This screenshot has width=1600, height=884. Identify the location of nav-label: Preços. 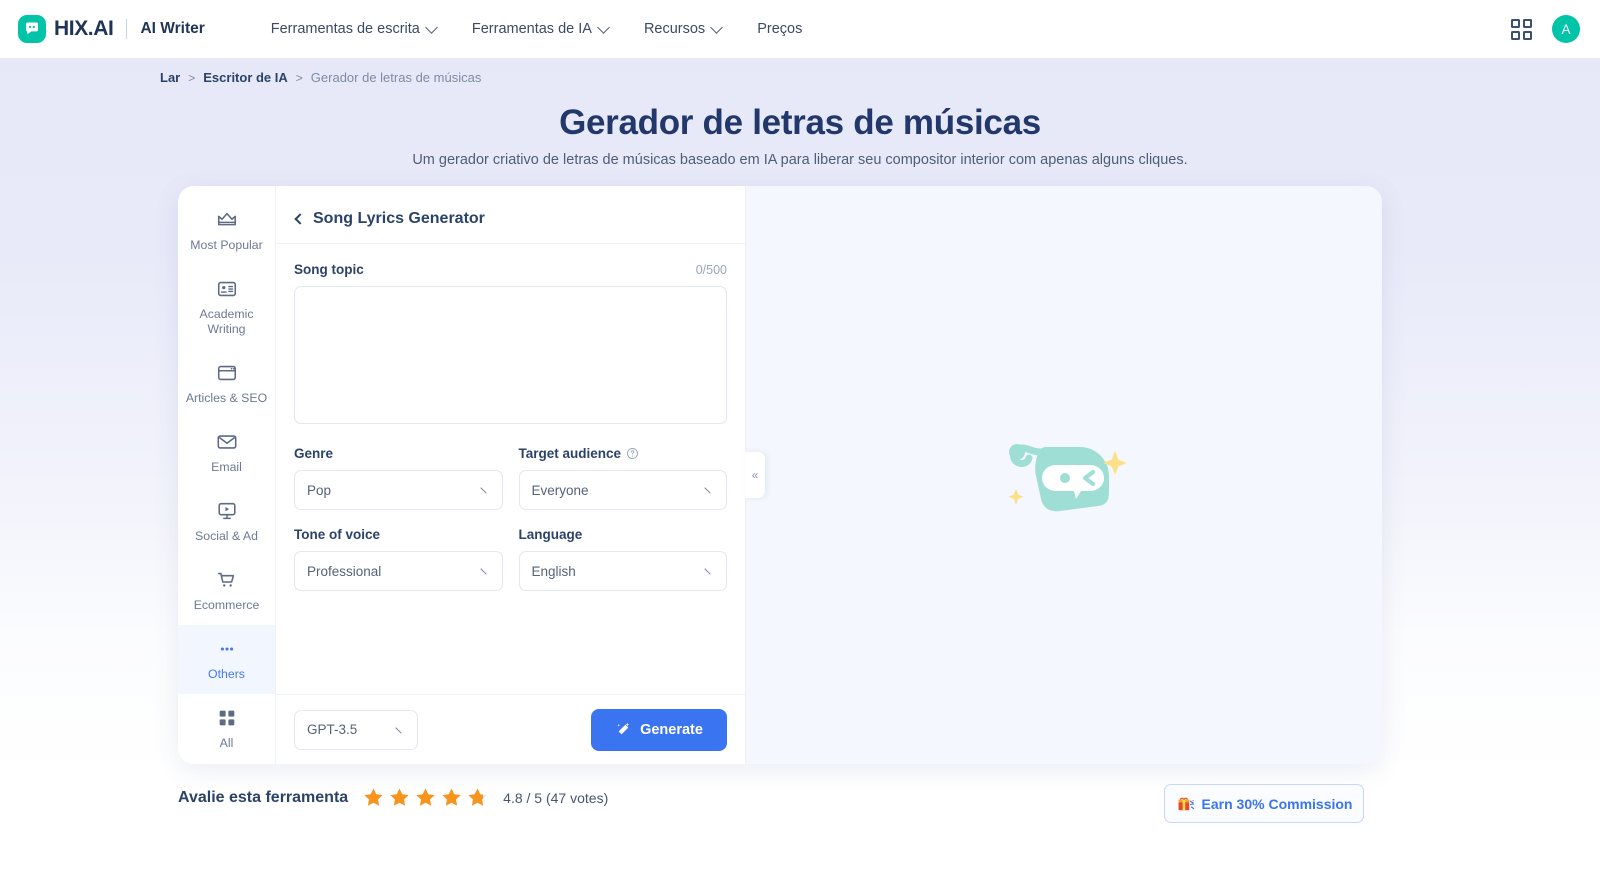
(780, 29).